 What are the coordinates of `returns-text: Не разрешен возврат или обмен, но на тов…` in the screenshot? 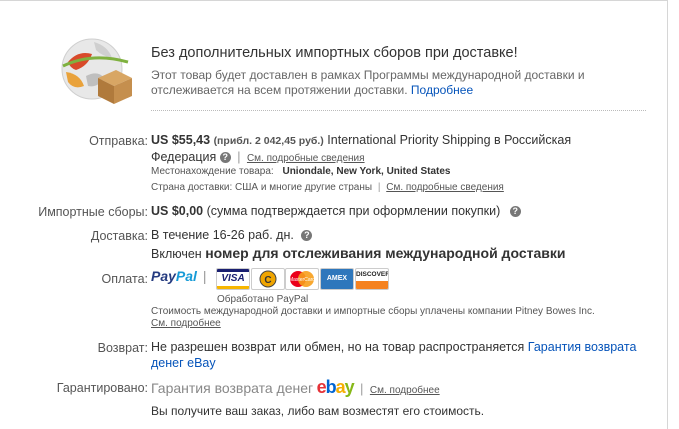 It's located at (338, 347).